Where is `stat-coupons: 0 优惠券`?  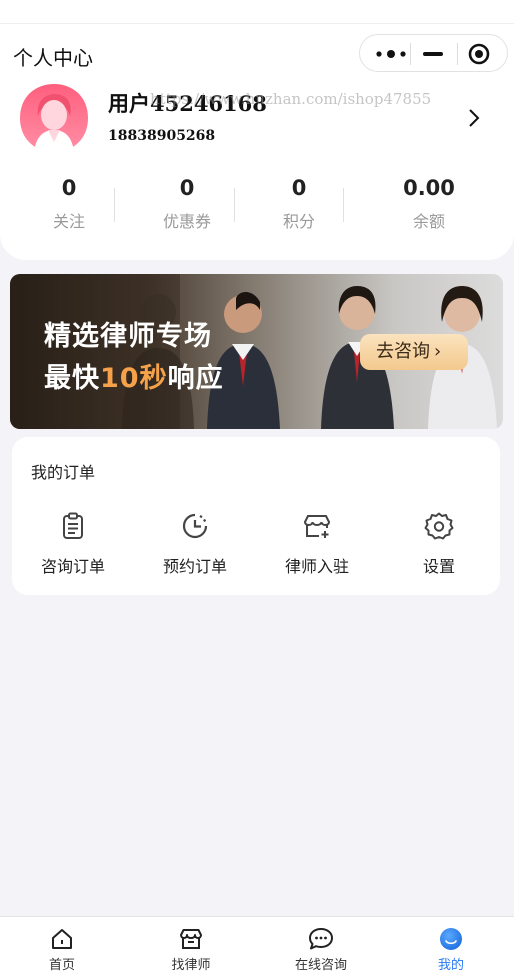 stat-coupons: 0 优惠券 is located at coordinates (187, 204).